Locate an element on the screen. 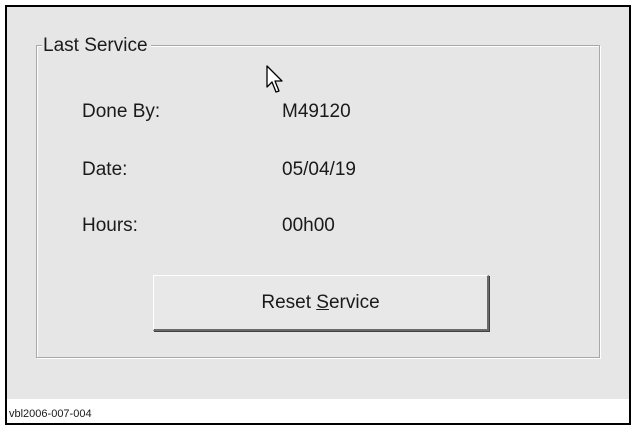  reset-service-button: Reset Service is located at coordinates (321, 303).